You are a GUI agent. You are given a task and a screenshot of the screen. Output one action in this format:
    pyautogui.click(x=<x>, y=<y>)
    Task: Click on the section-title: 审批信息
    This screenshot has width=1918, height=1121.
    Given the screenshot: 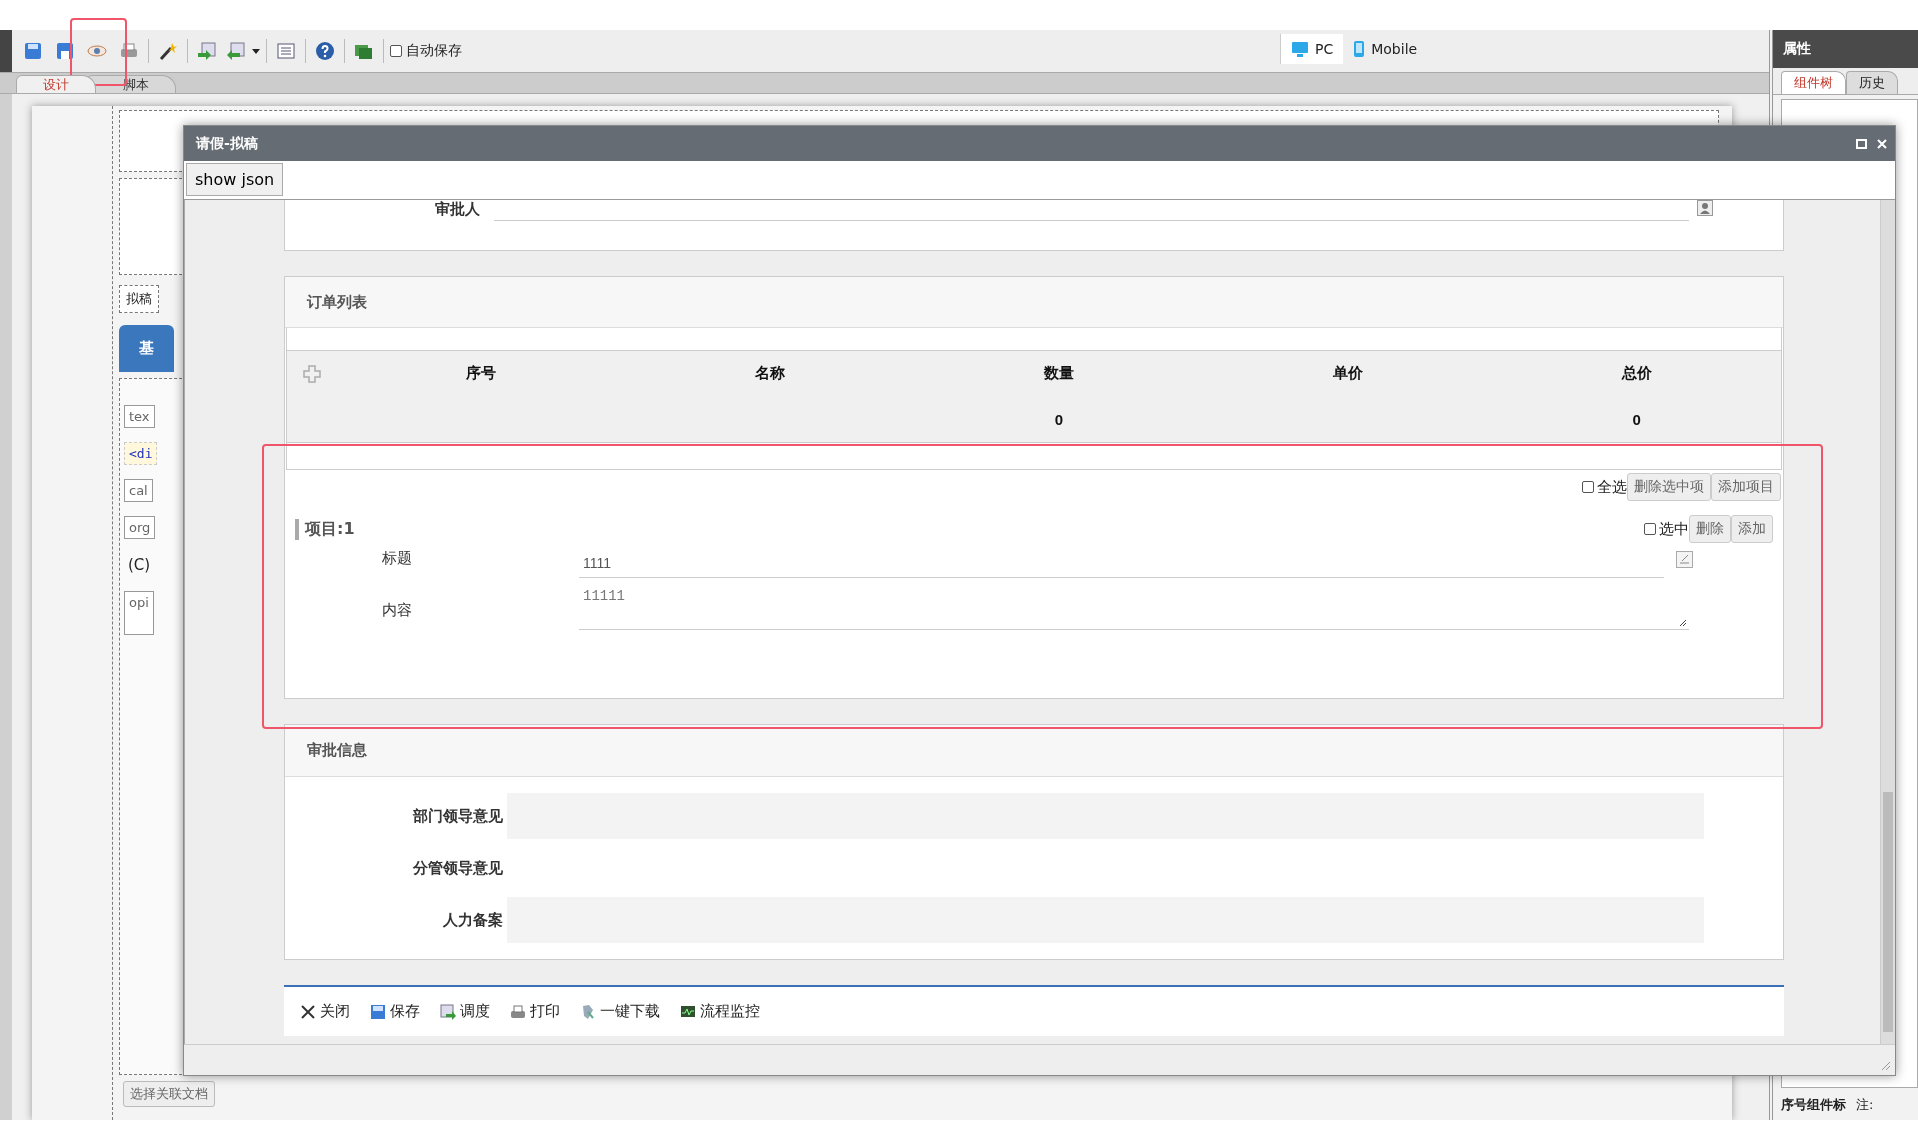 What is the action you would take?
    pyautogui.click(x=1034, y=751)
    